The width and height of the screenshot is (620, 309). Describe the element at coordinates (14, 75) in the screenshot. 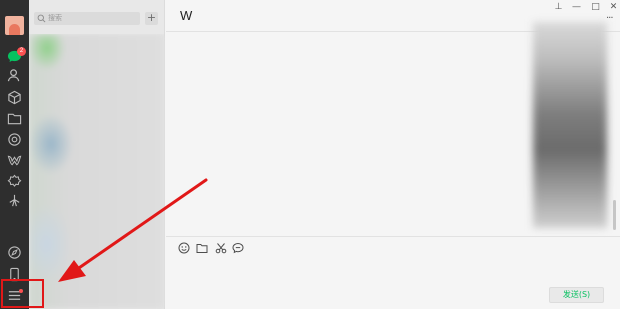

I see `contacts-icon` at that location.